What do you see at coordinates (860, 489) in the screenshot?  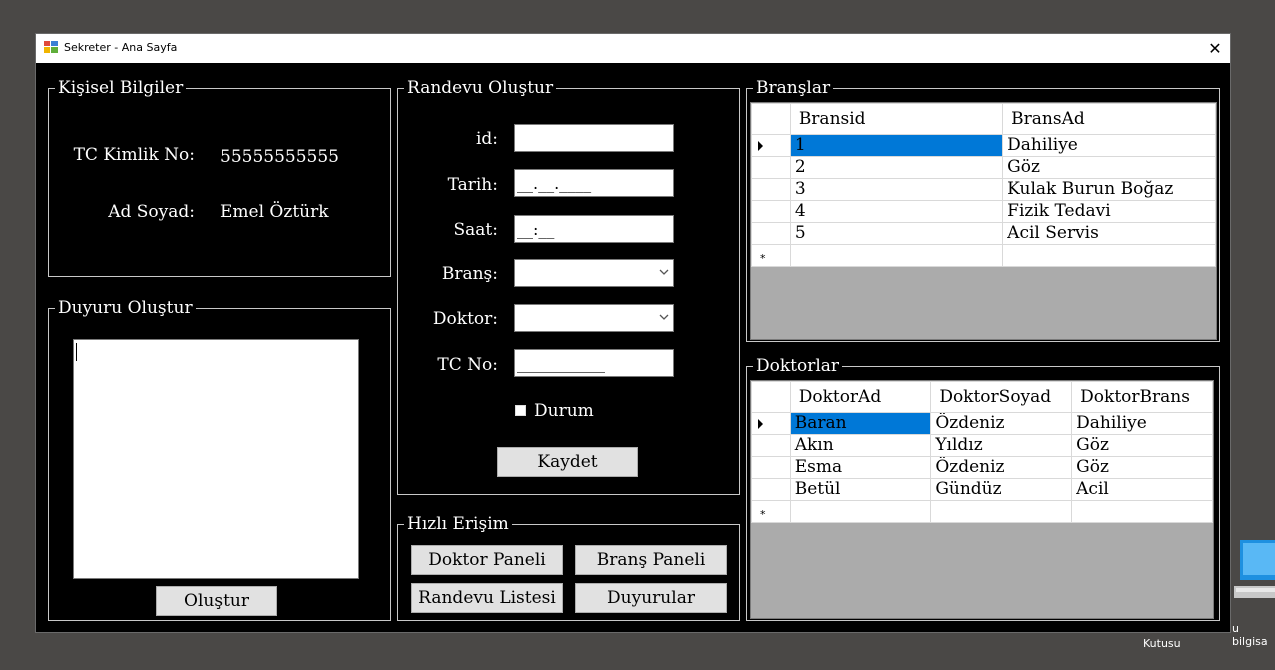 I see `table-cell: Betül` at bounding box center [860, 489].